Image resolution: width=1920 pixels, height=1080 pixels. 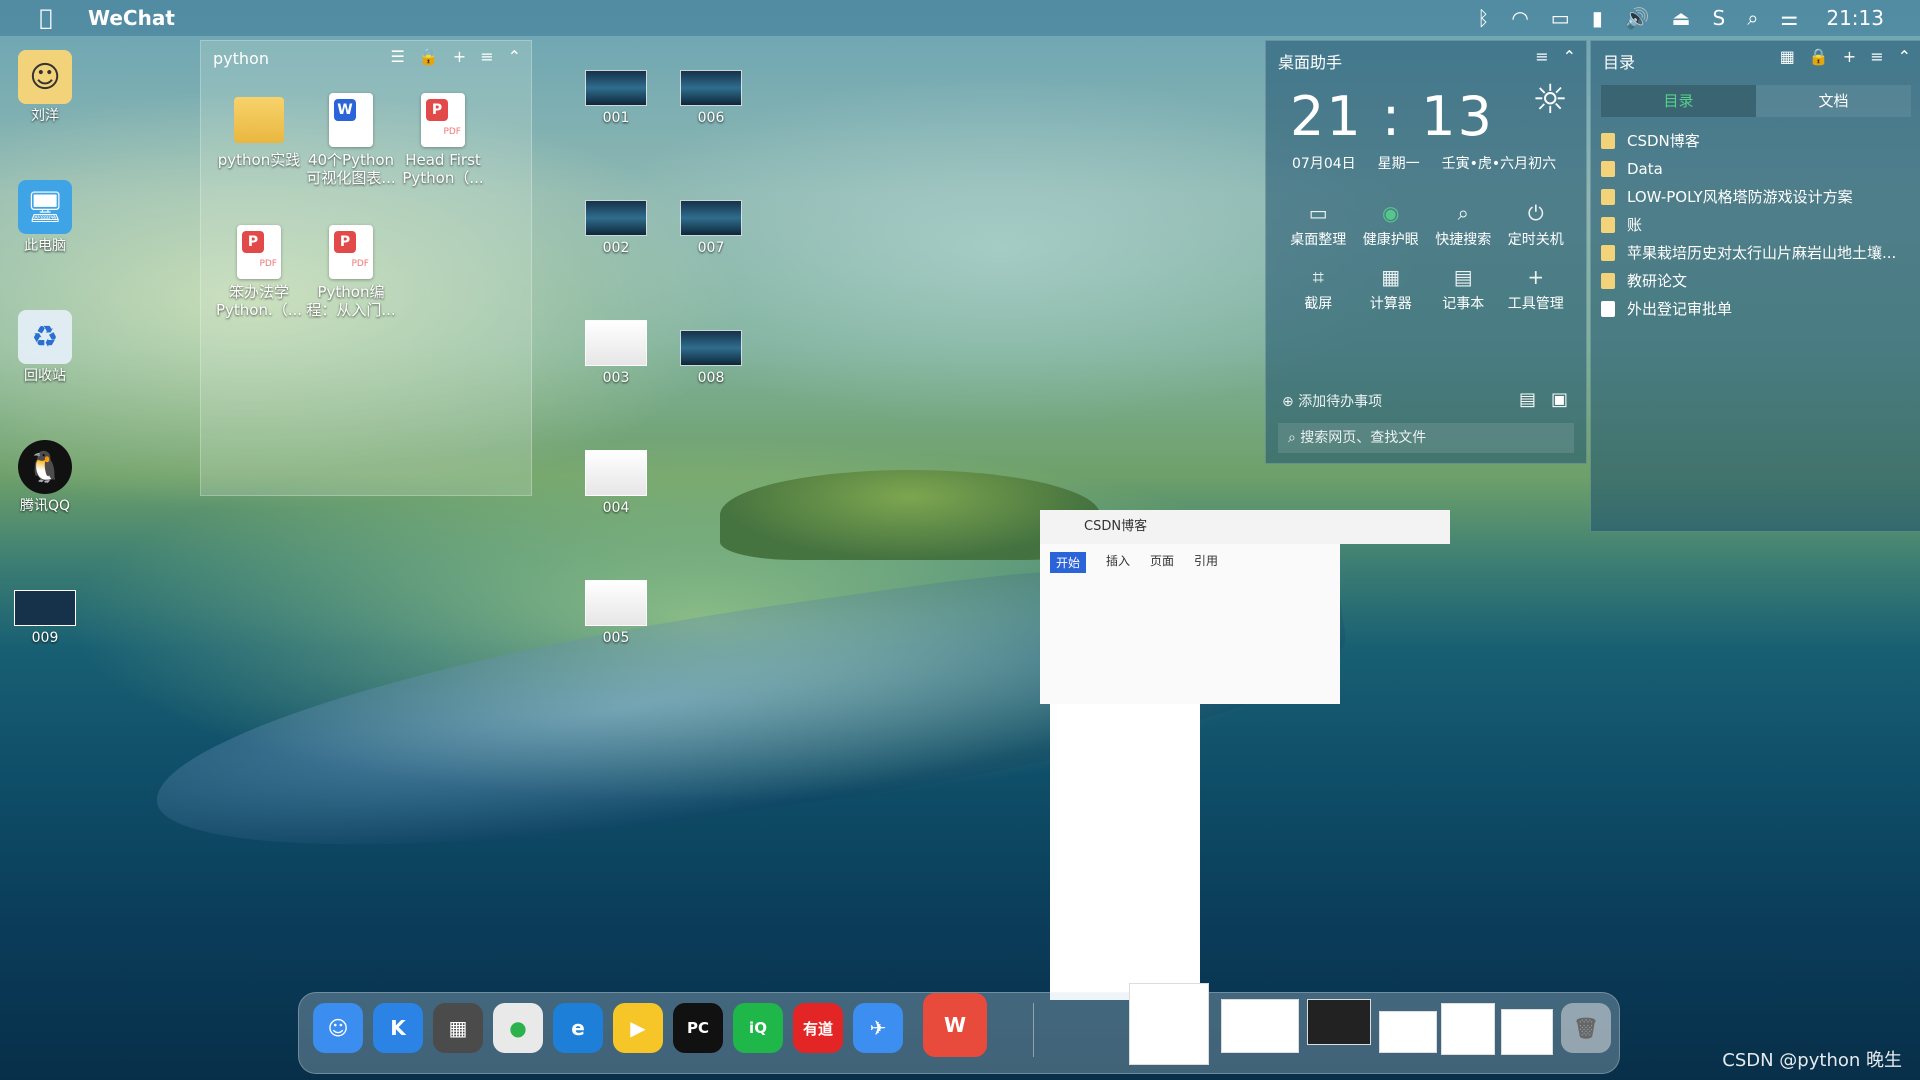 I want to click on wifi-icon: ◠, so click(x=1519, y=18).